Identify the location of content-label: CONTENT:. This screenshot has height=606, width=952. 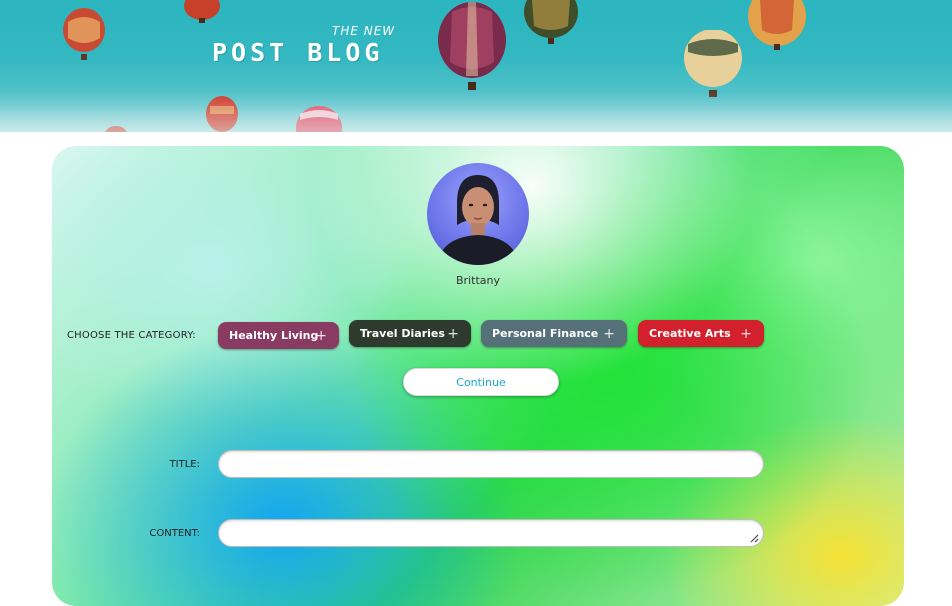
(174, 533).